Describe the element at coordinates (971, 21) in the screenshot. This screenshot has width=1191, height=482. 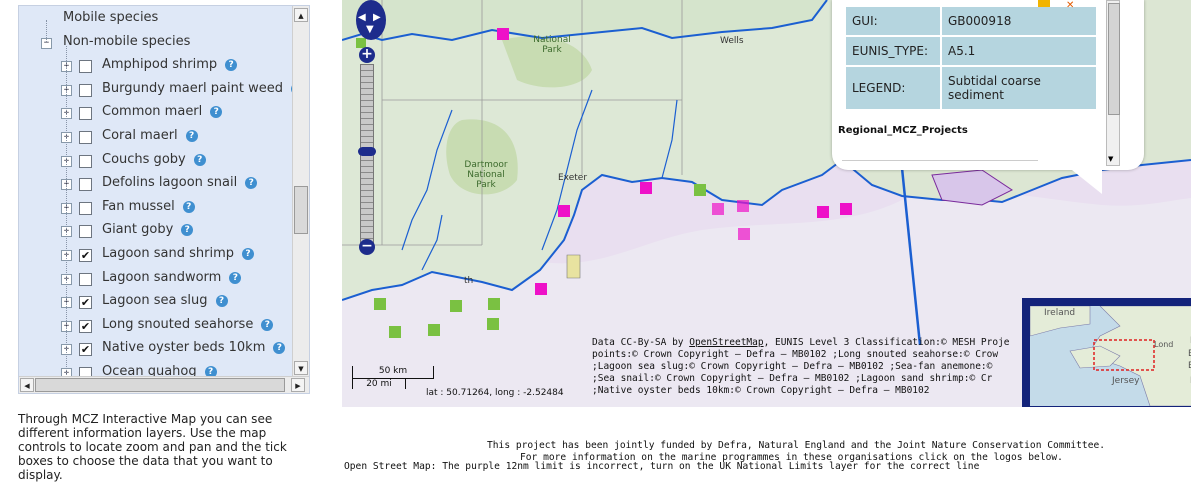
I see `popup-attribute-row: GUI: GB000918` at that location.